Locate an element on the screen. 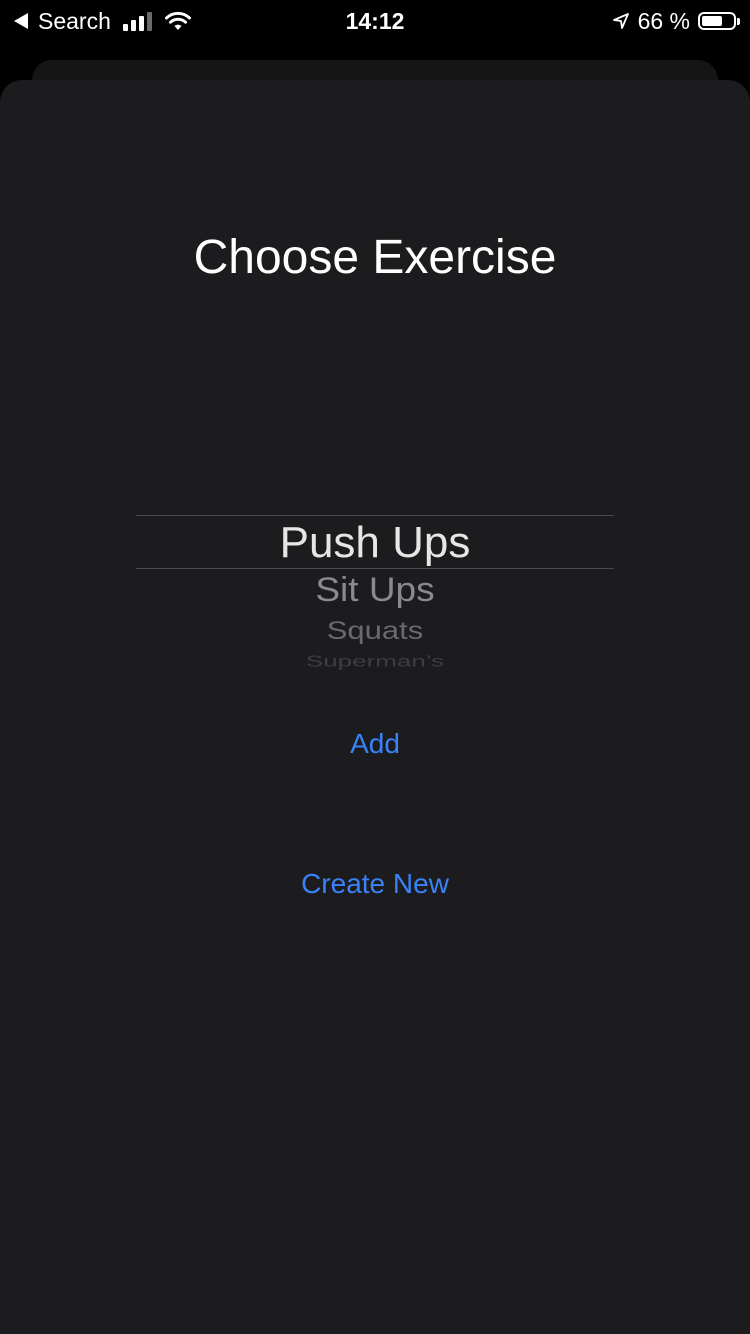 This screenshot has height=1334, width=750. page-title: Choose Exercise is located at coordinates (375, 257).